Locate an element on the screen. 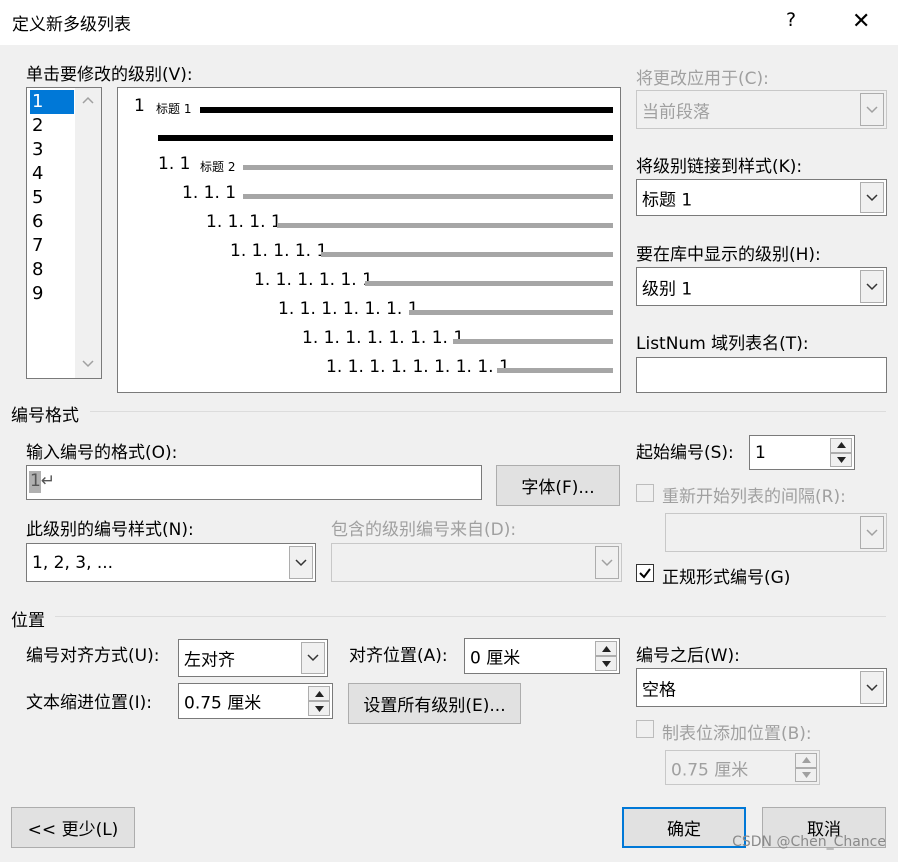  chevron-up-icon is located at coordinates (88, 100).